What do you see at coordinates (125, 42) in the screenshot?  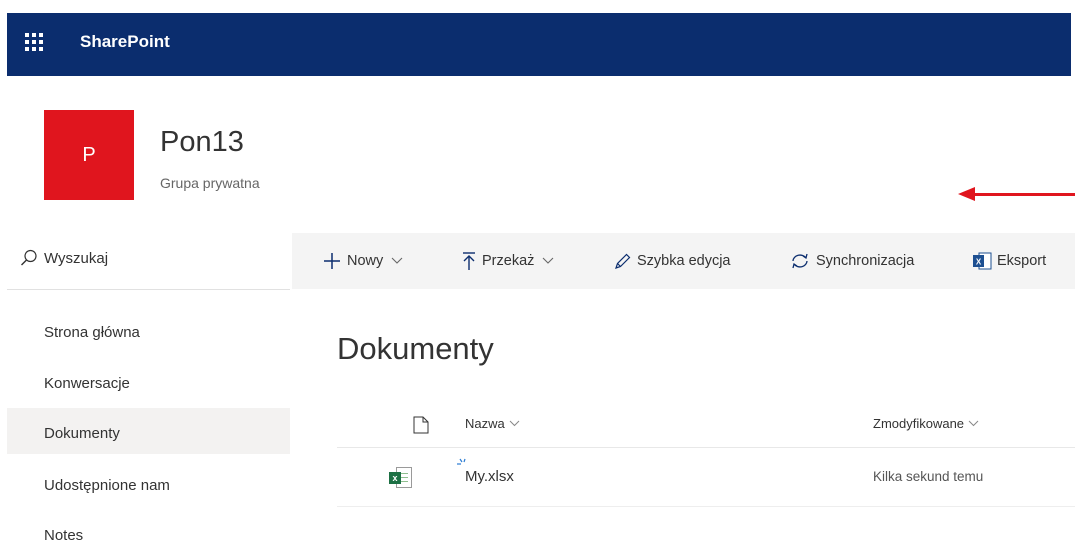 I see `brand-link: SharePoint` at bounding box center [125, 42].